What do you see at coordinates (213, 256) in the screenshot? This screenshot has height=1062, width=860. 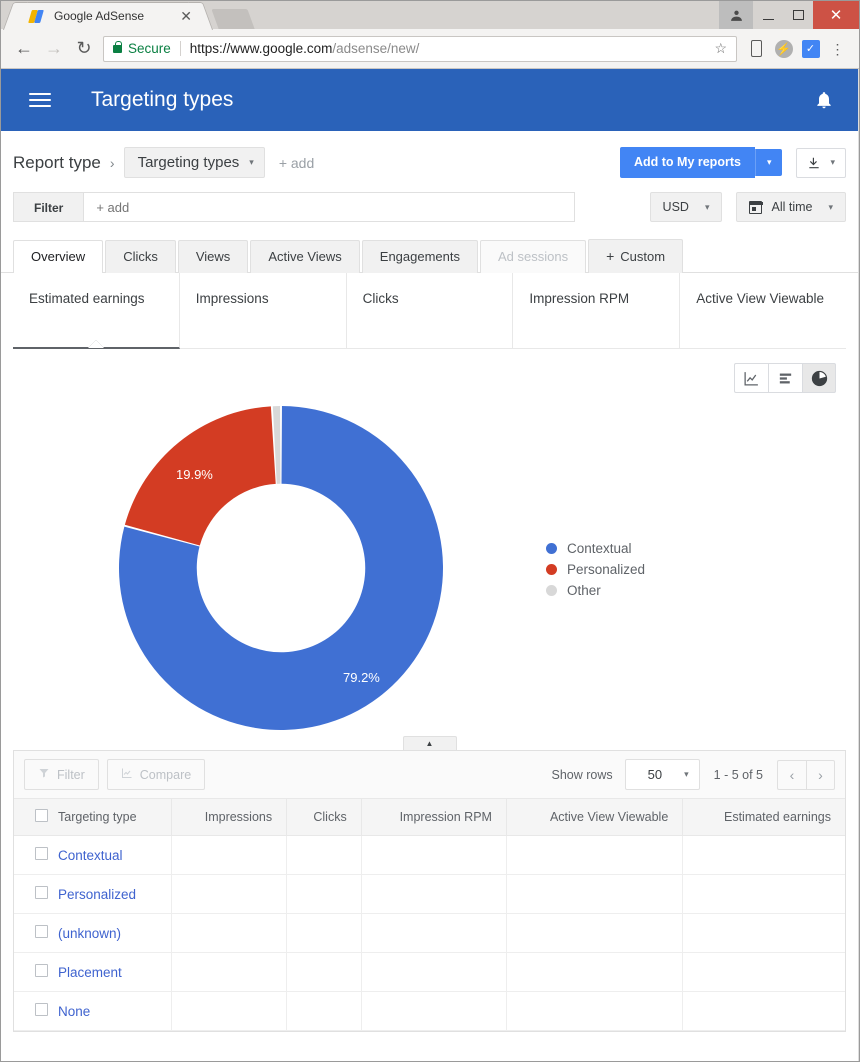 I see `tab-views: Views` at bounding box center [213, 256].